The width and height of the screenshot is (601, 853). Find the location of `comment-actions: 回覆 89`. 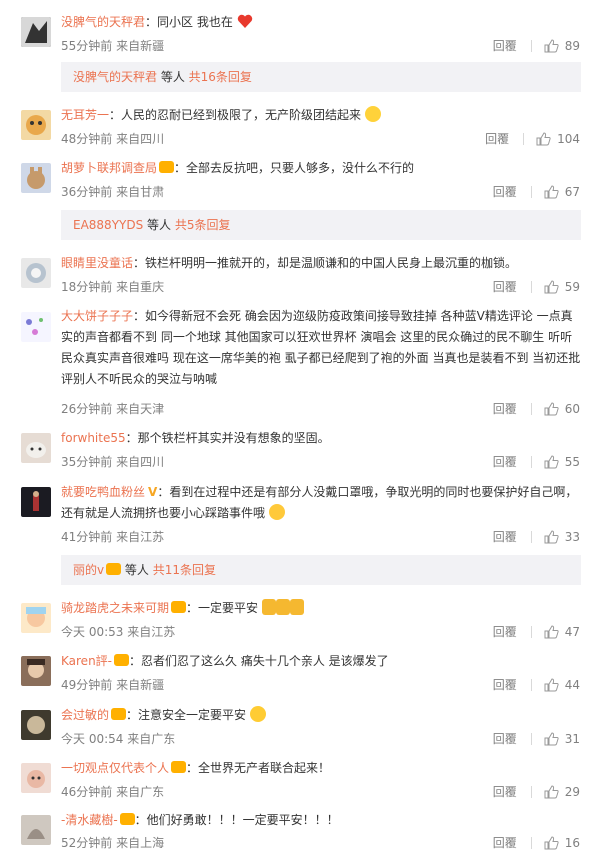

comment-actions: 回覆 89 is located at coordinates (536, 45).